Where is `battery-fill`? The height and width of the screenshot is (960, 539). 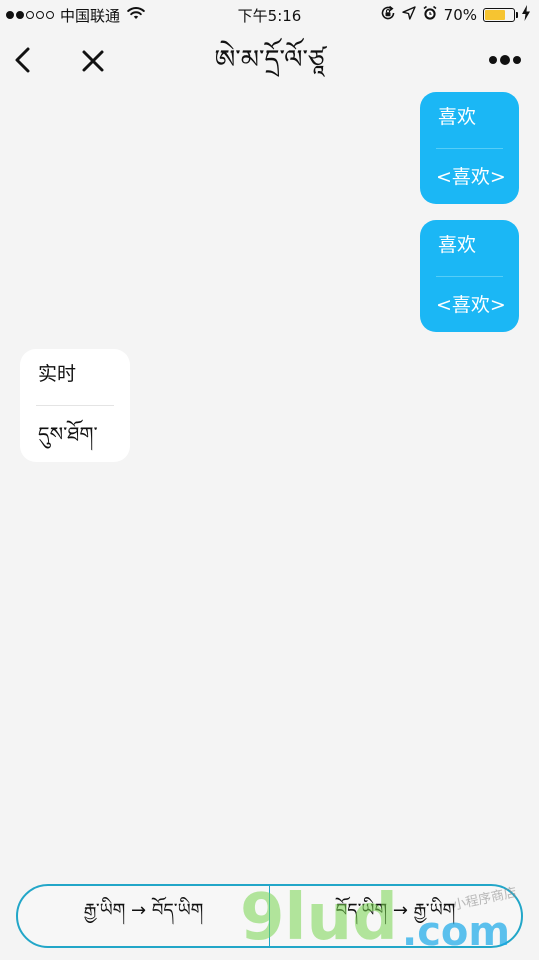 battery-fill is located at coordinates (495, 15).